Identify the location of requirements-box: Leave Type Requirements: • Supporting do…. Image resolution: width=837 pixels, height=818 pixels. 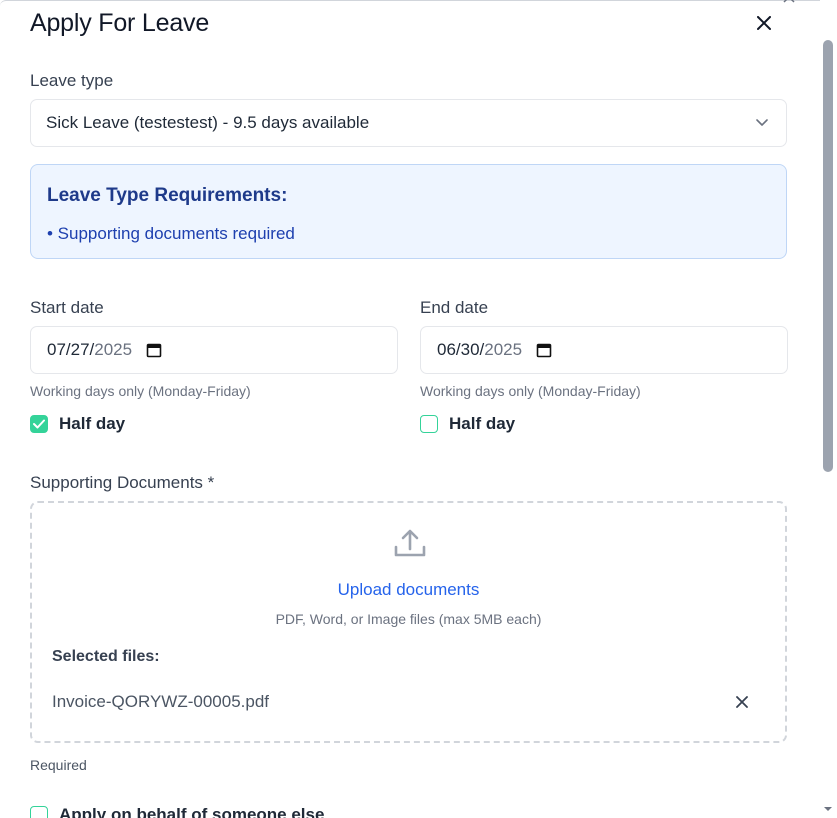
(408, 211).